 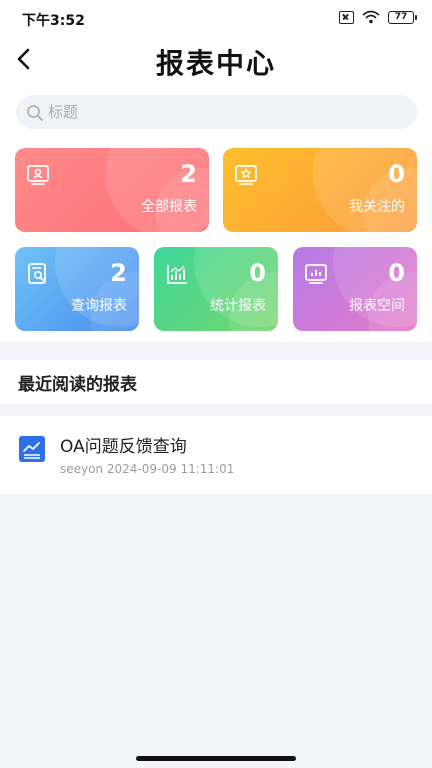 I want to click on status-icons: 77, so click(x=378, y=17).